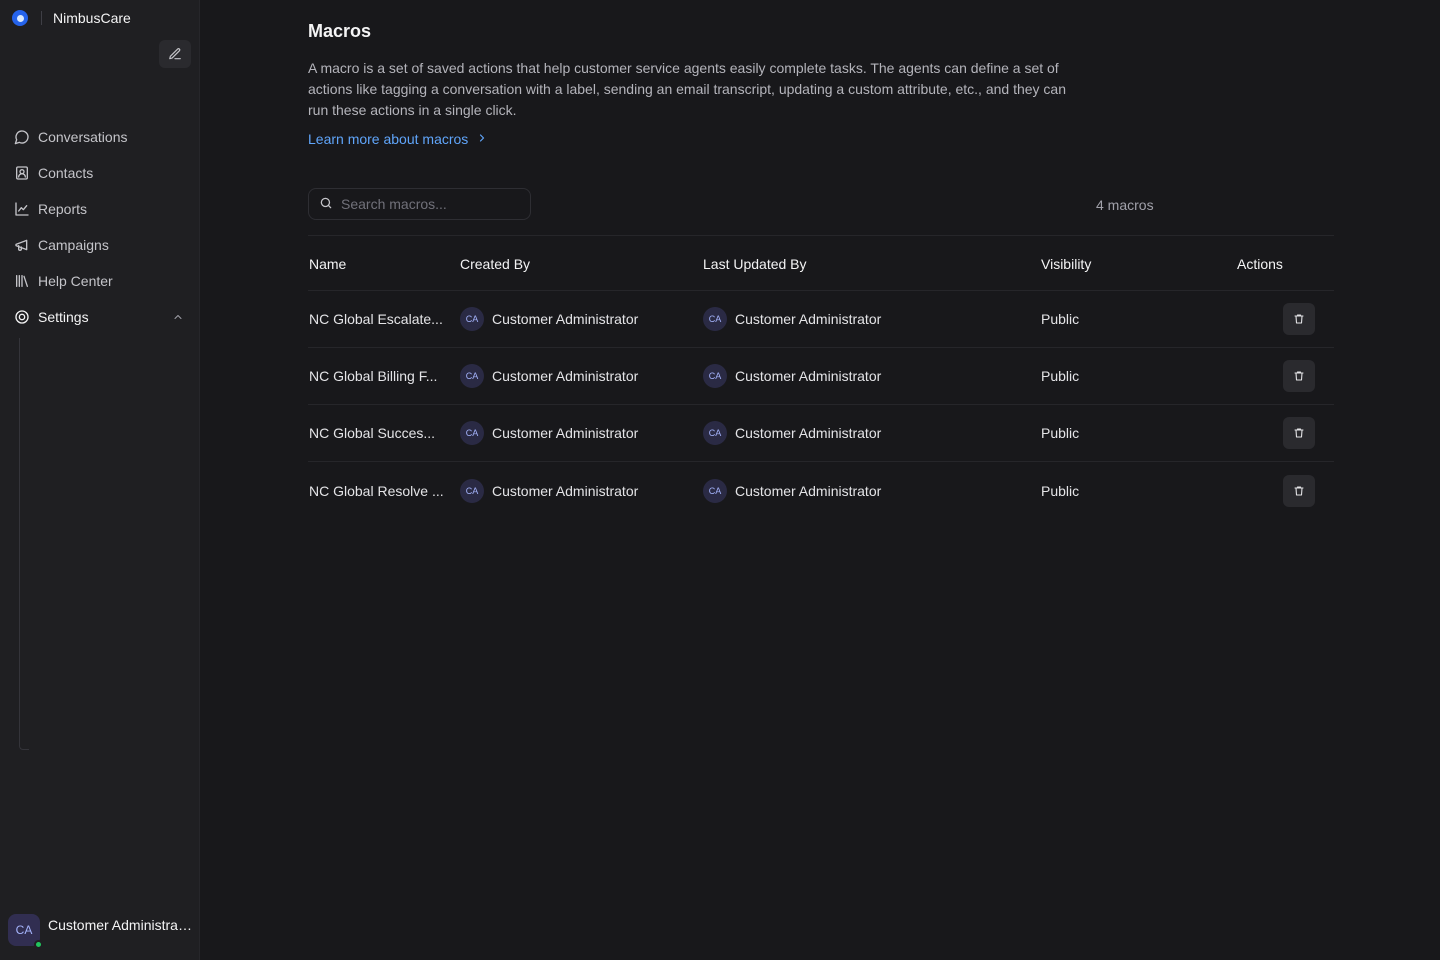  What do you see at coordinates (120, 925) in the screenshot?
I see `user-name: Customer Administrator` at bounding box center [120, 925].